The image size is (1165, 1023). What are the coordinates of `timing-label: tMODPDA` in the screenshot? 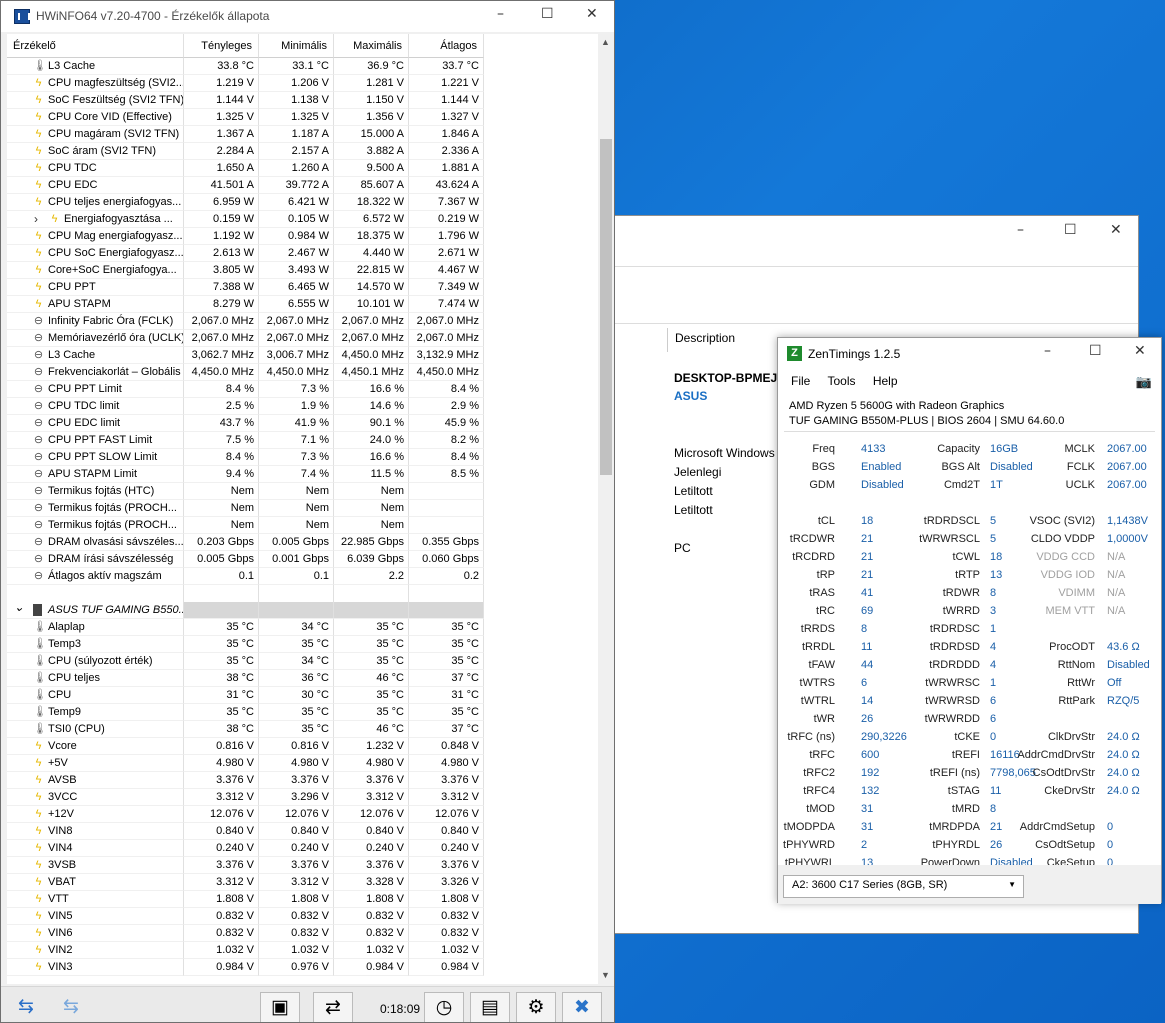 It's located at (809, 827).